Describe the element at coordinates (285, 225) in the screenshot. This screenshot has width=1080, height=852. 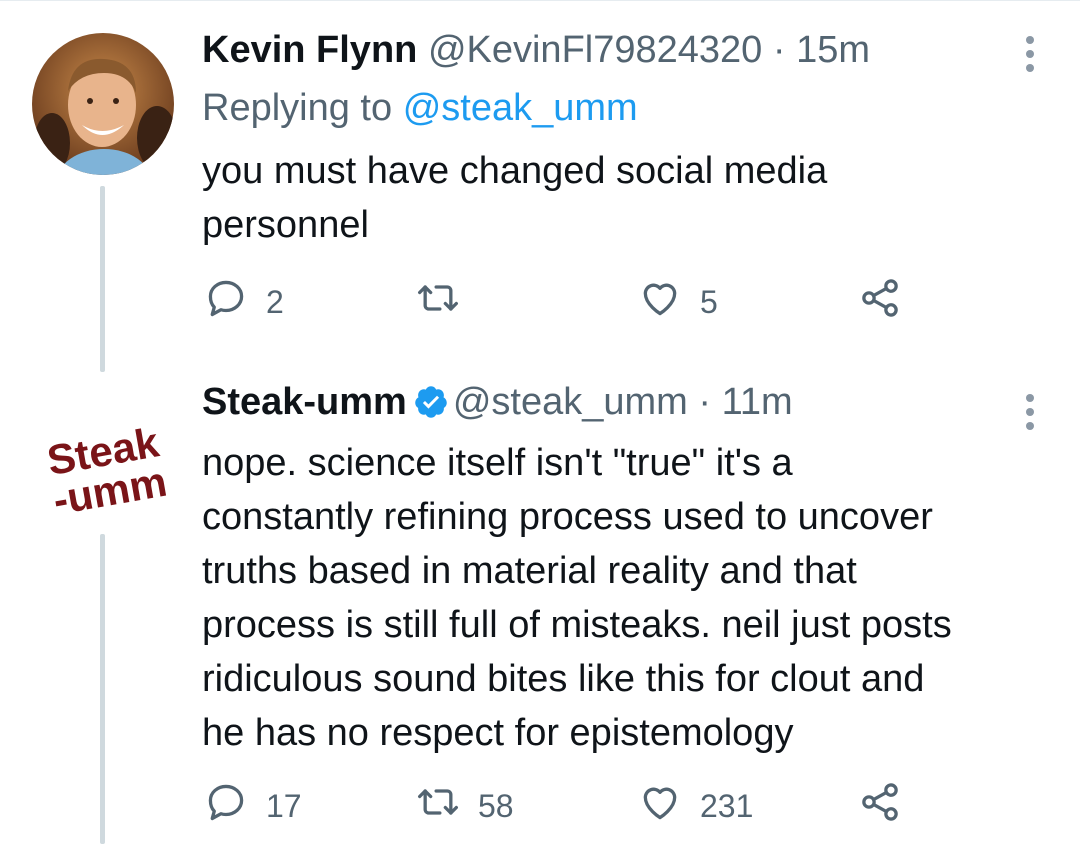
I see `tweet-text-line: personnel` at that location.